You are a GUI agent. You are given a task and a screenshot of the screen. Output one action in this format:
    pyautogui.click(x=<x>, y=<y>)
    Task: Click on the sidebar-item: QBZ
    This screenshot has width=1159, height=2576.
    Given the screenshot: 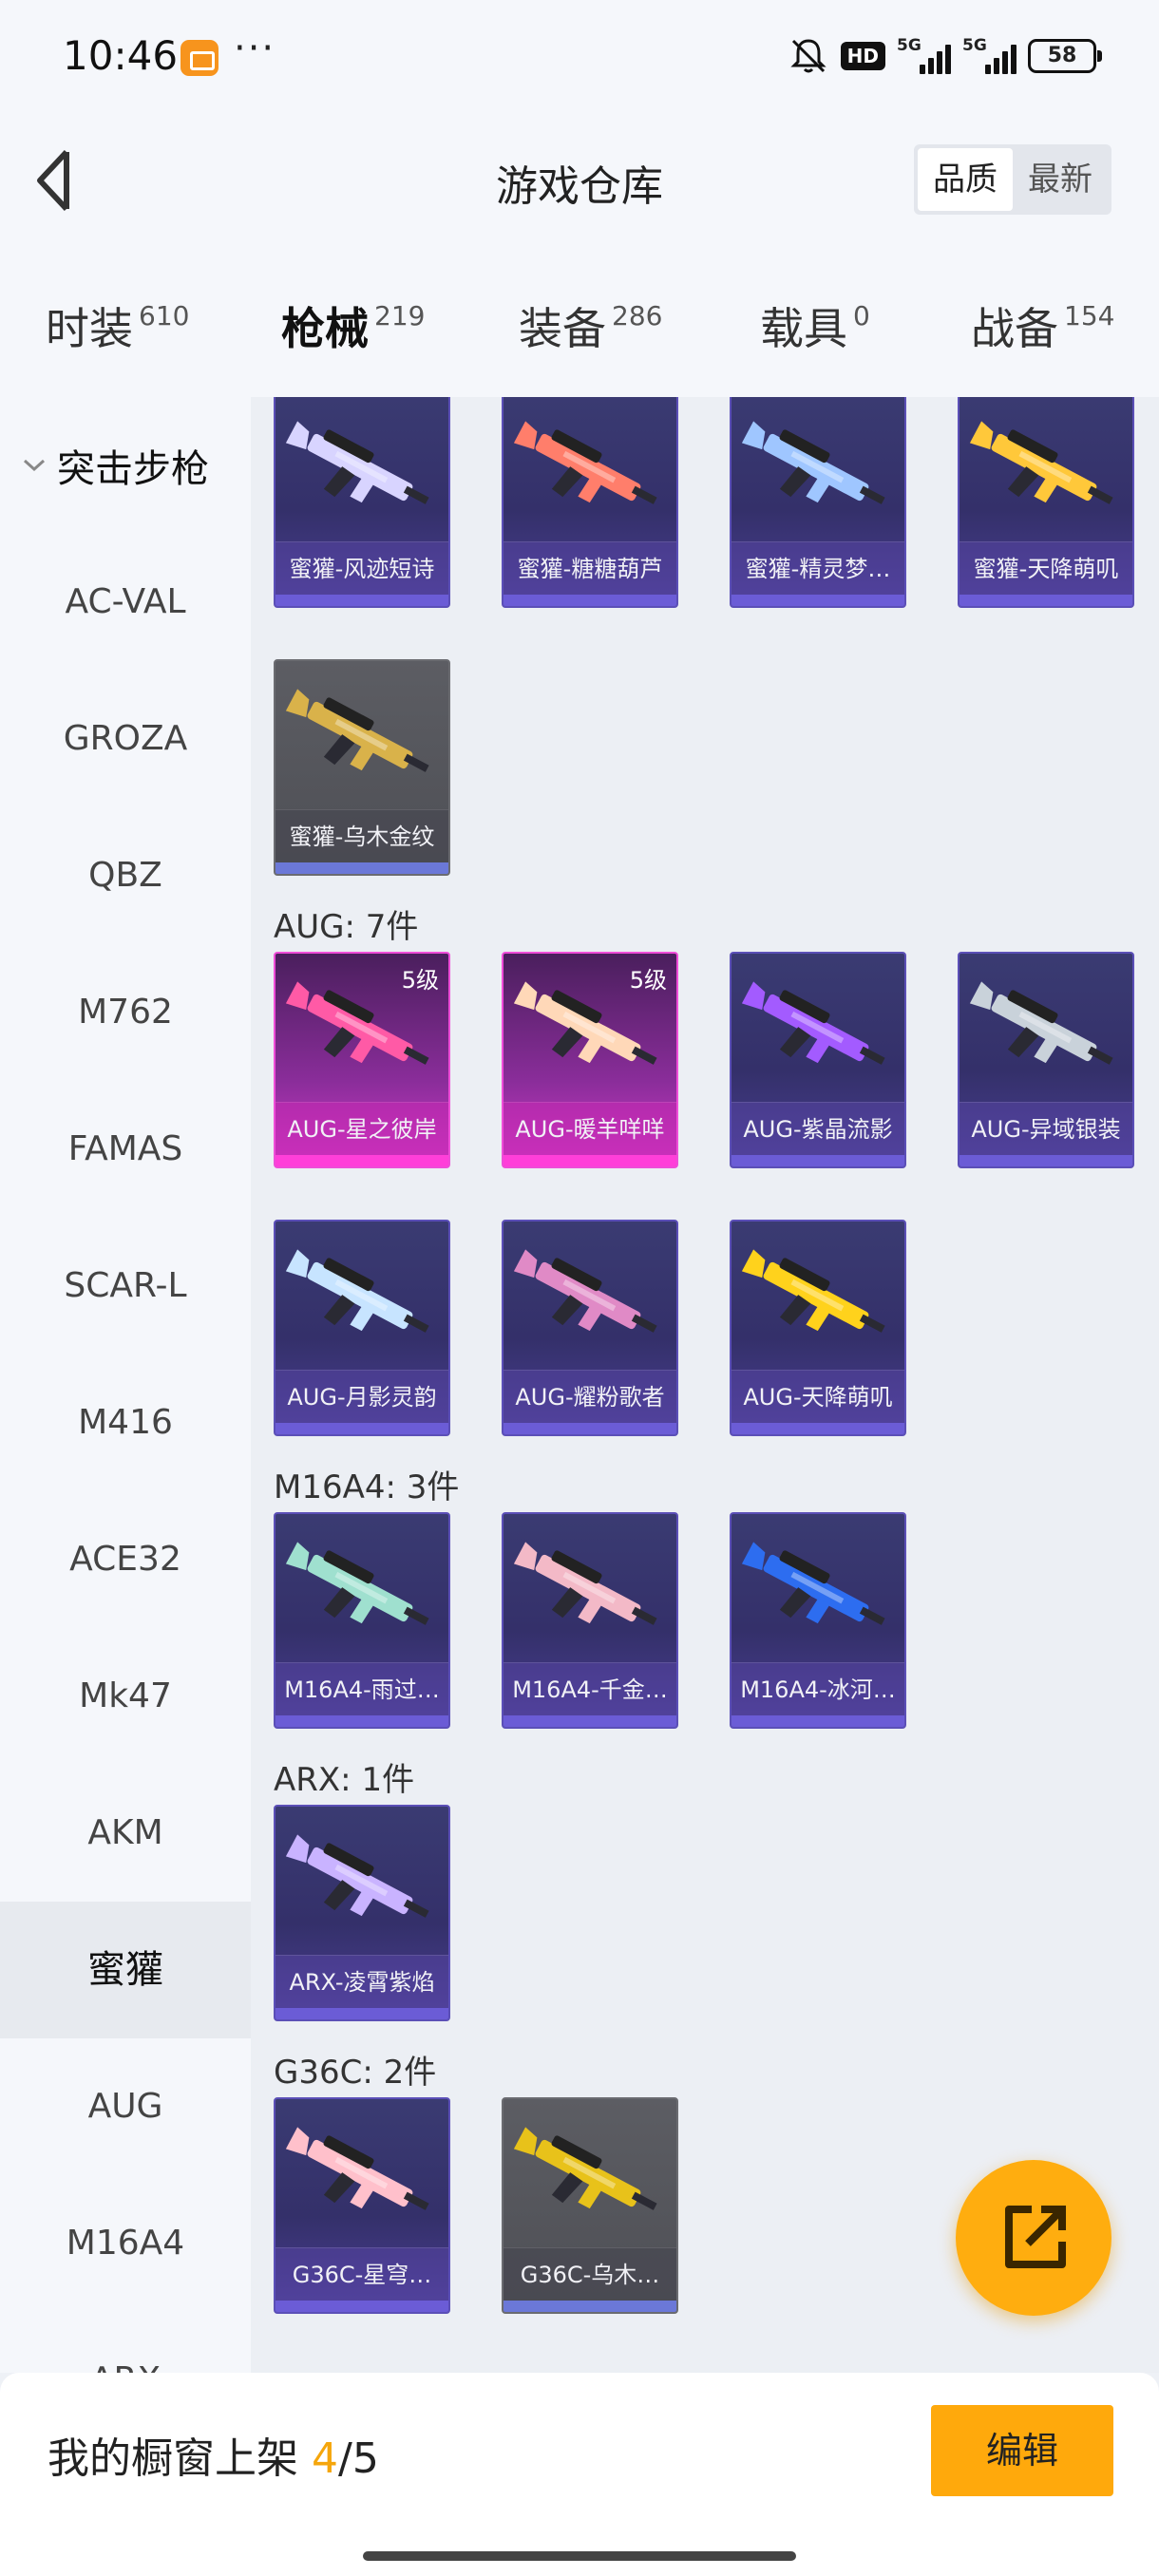 What is the action you would take?
    pyautogui.click(x=125, y=875)
    